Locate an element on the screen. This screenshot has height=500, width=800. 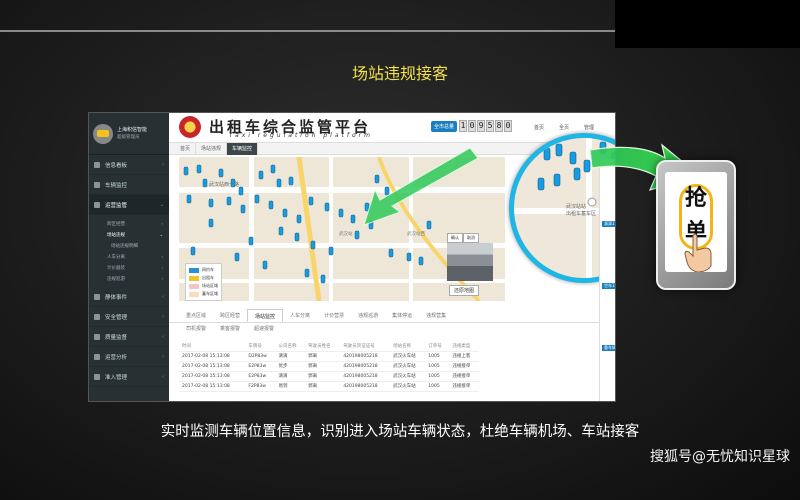
slide-caption: 实时监测车辆位置信息，识别进入场站车辆状态，杜绝车辆机场、车站接客 is located at coordinates (400, 432).